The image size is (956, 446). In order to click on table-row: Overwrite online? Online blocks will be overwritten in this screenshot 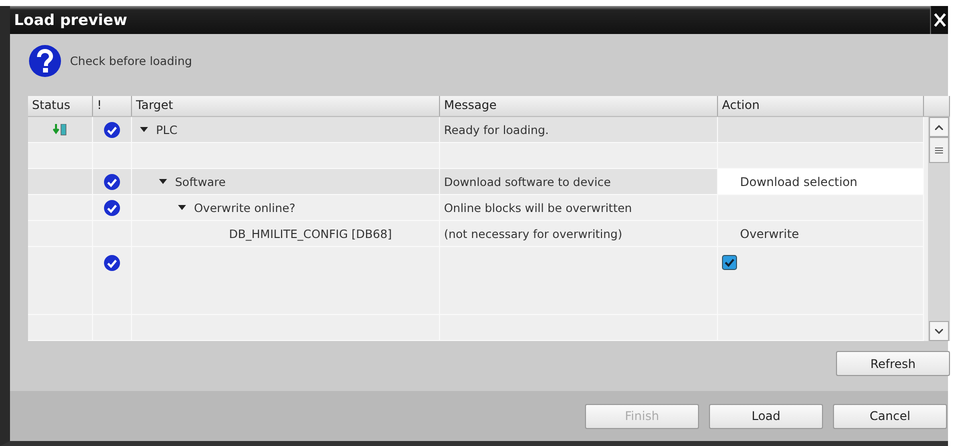, I will do `click(476, 208)`.